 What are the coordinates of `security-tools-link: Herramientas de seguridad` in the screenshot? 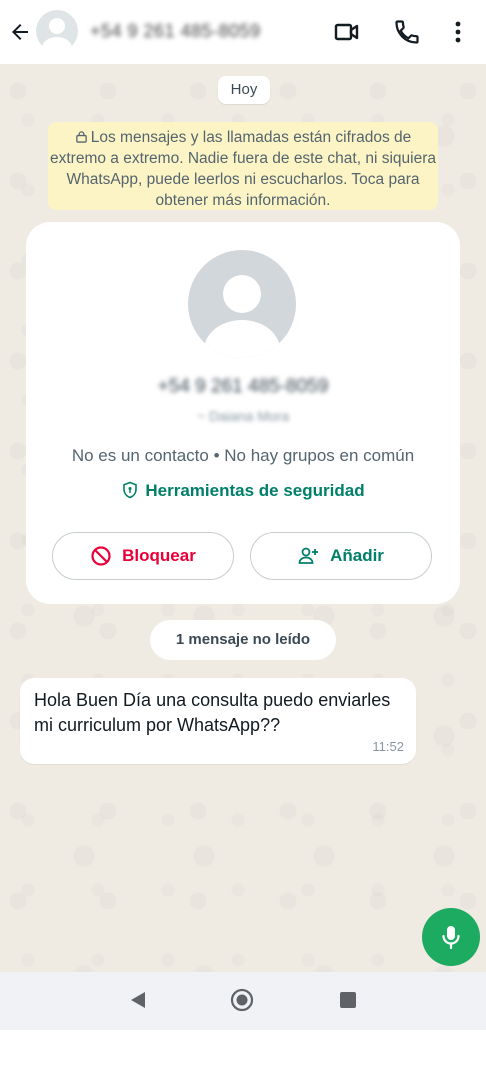 It's located at (243, 491).